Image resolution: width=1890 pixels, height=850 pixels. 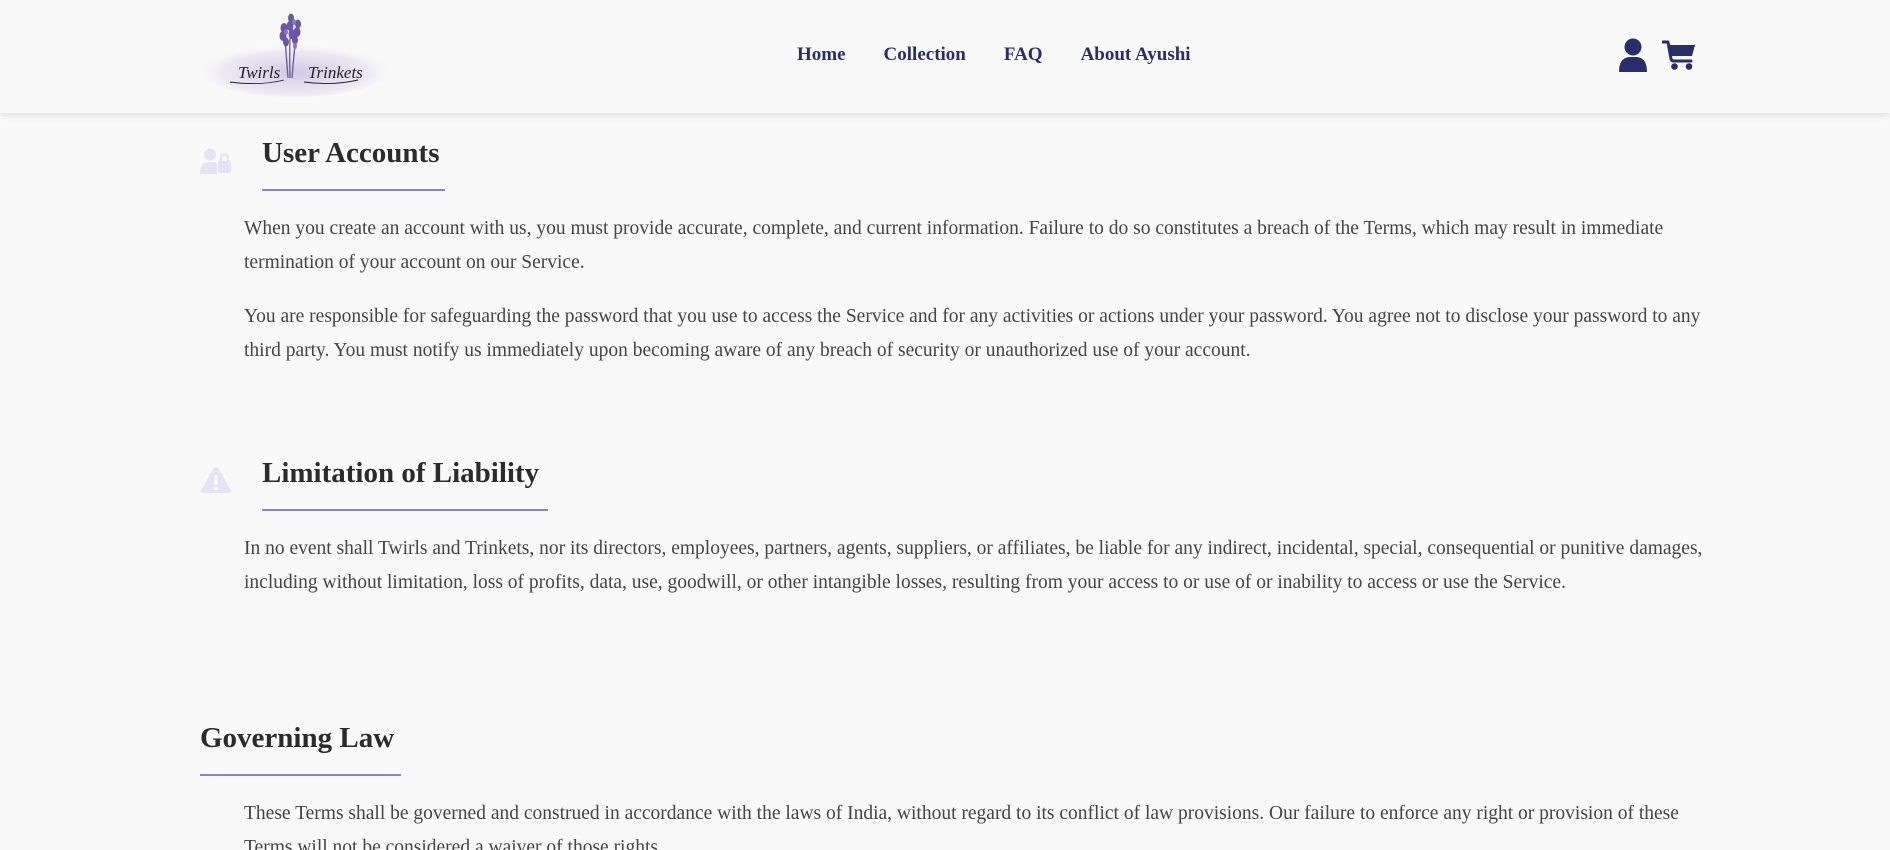 What do you see at coordinates (259, 72) in the screenshot?
I see `logo-text-left: Twirls` at bounding box center [259, 72].